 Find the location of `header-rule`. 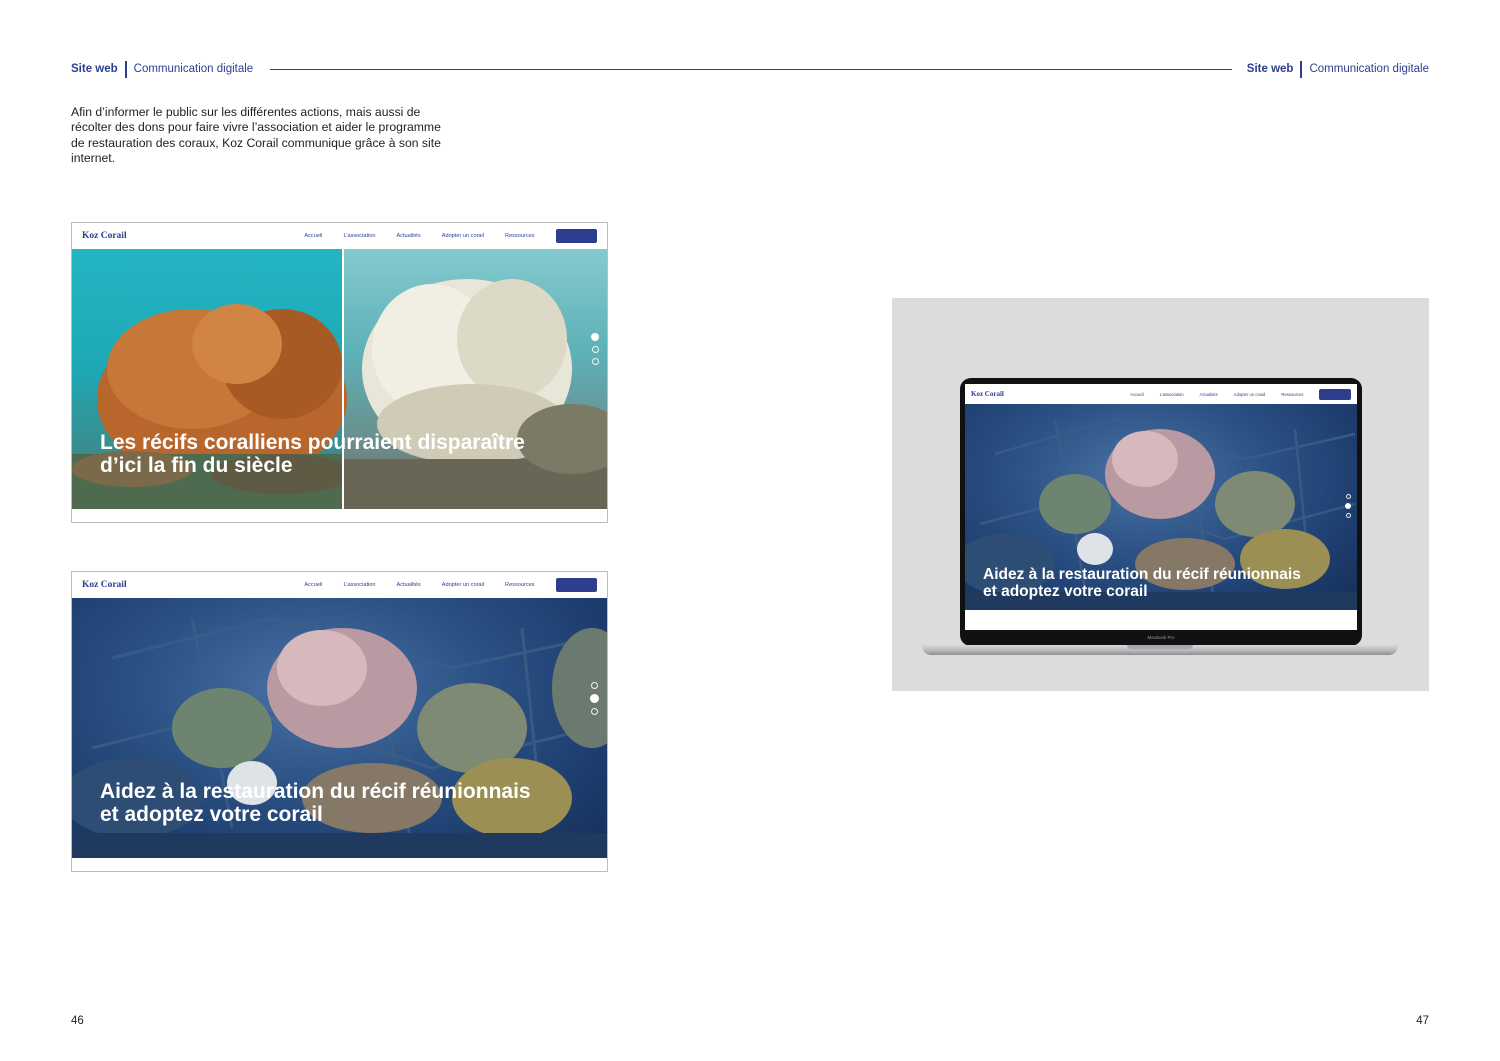

header-rule is located at coordinates (751, 69).